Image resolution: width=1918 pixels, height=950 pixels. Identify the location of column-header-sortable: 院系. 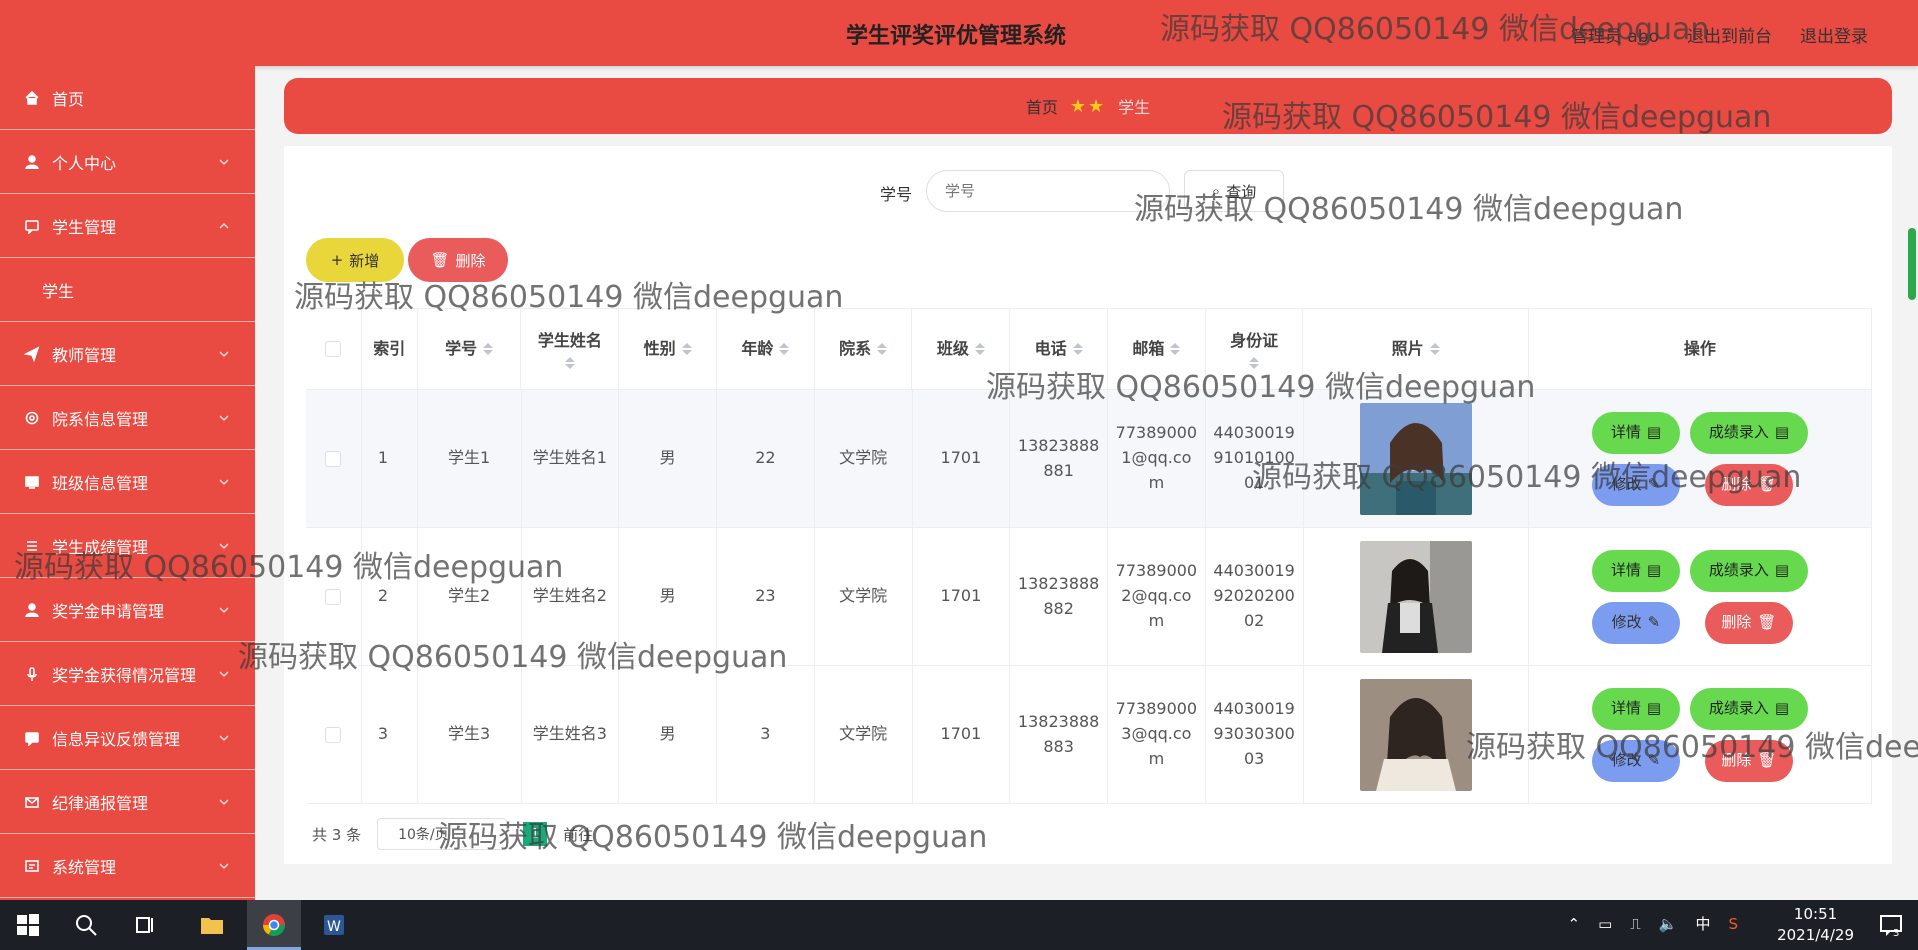
(864, 349).